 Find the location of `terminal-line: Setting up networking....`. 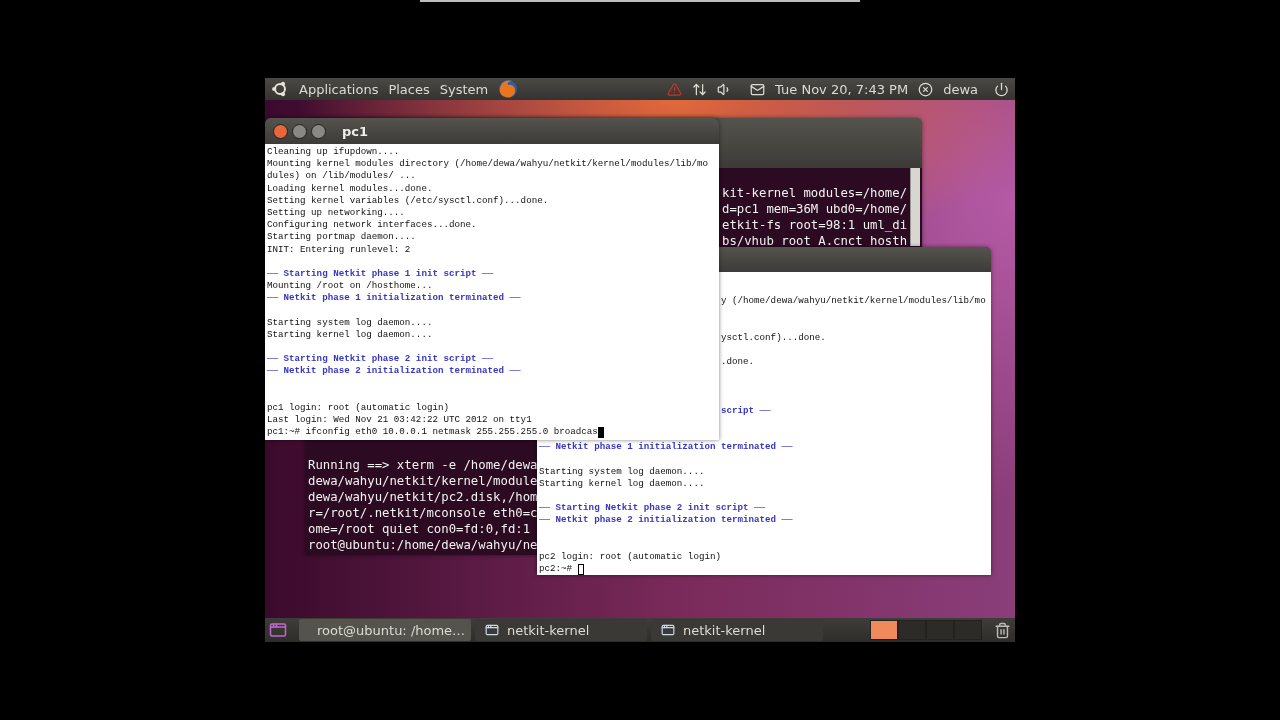

terminal-line: Setting up networking.... is located at coordinates (336, 213).